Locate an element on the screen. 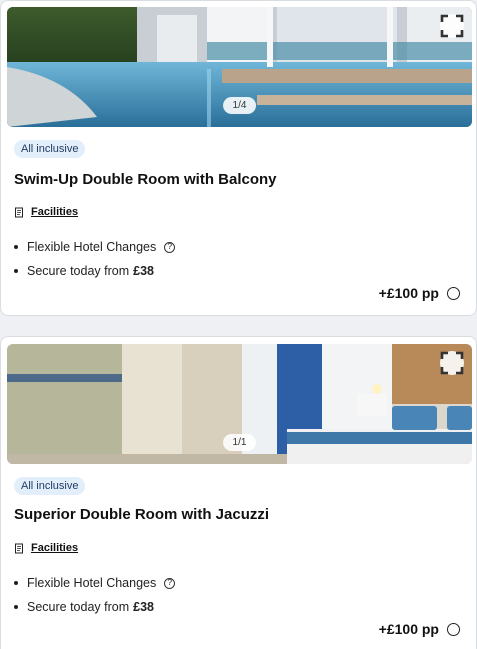 The image size is (477, 649). photo-counter: 1/4 is located at coordinates (239, 105).